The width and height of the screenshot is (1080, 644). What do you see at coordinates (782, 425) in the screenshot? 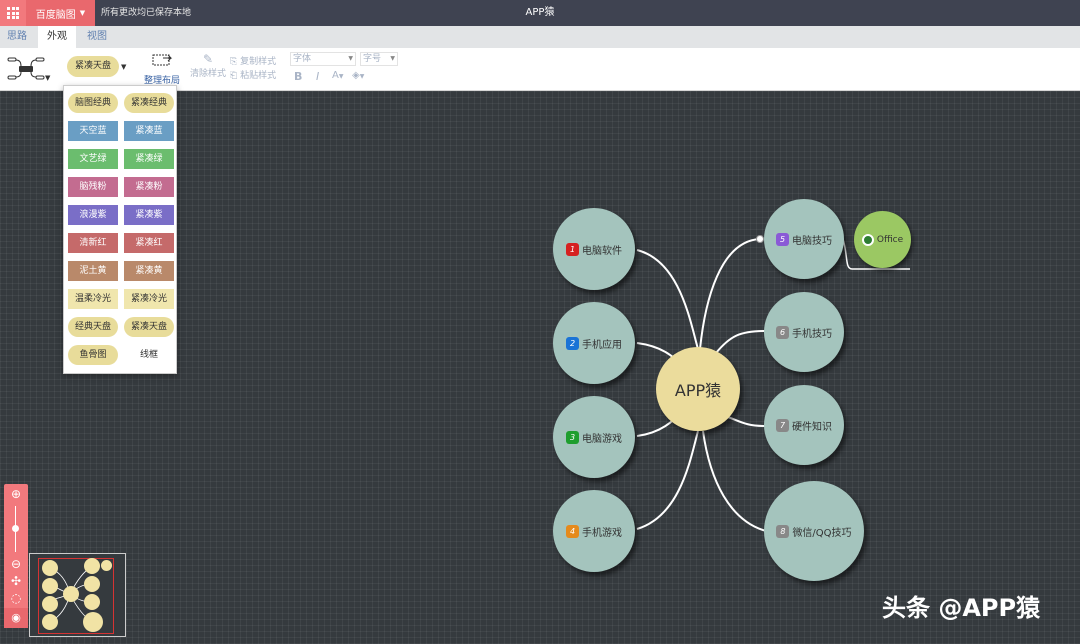
I see `priority-badge: 7` at bounding box center [782, 425].